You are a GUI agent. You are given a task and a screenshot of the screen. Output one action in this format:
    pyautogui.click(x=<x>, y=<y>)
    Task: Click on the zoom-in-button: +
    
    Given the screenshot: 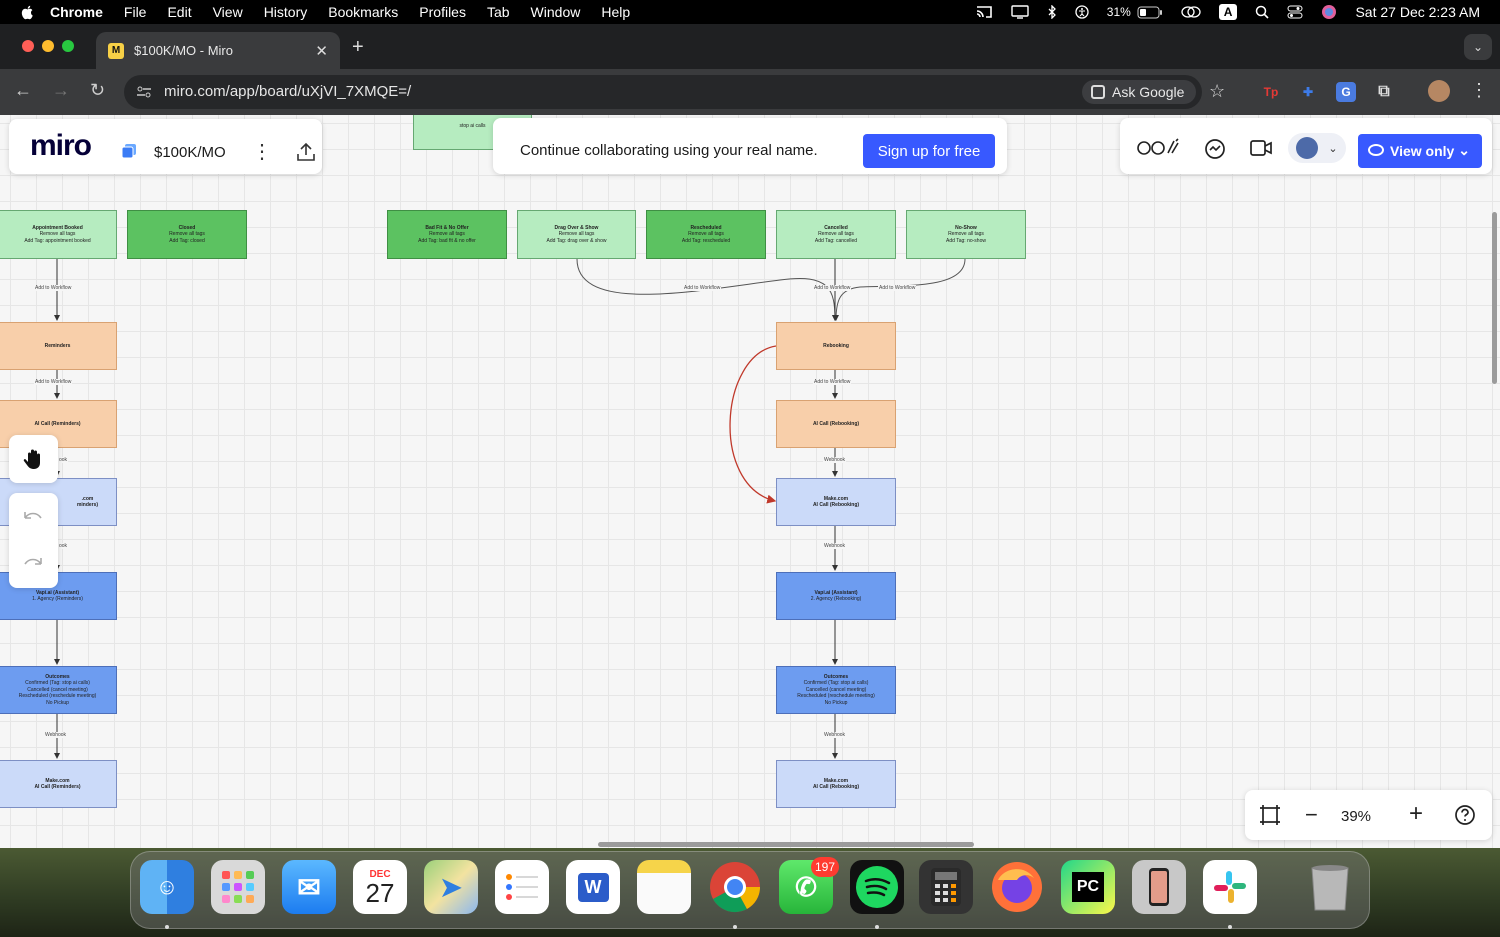 What is the action you would take?
    pyautogui.click(x=1416, y=814)
    